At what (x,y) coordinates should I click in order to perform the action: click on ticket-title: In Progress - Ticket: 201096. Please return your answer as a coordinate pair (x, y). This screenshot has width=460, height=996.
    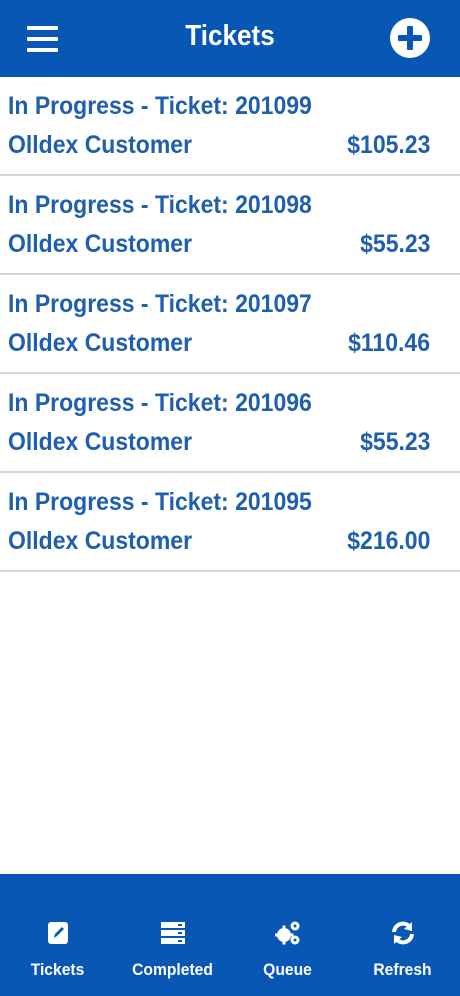
    Looking at the image, I should click on (160, 403).